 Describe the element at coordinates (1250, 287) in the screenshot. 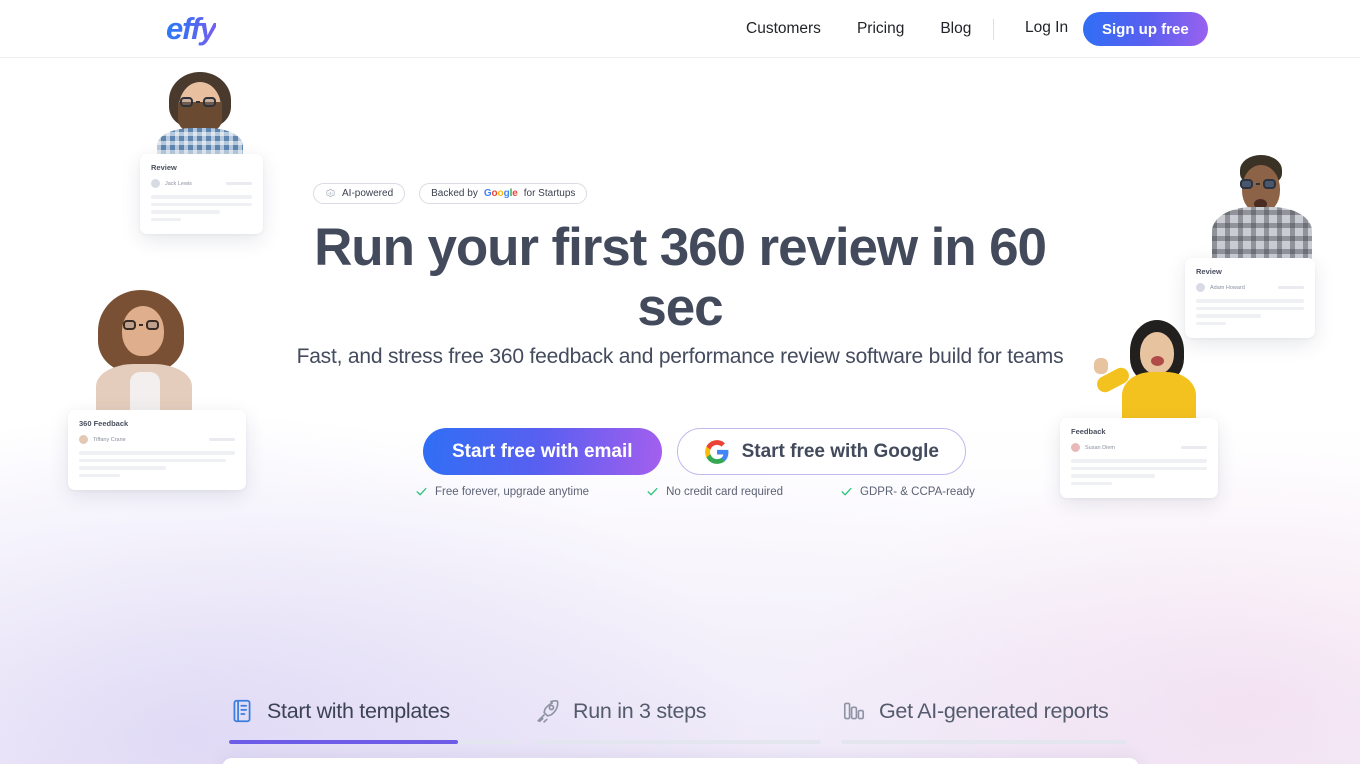

I see `decor-card-person-row: Adam Howard` at that location.